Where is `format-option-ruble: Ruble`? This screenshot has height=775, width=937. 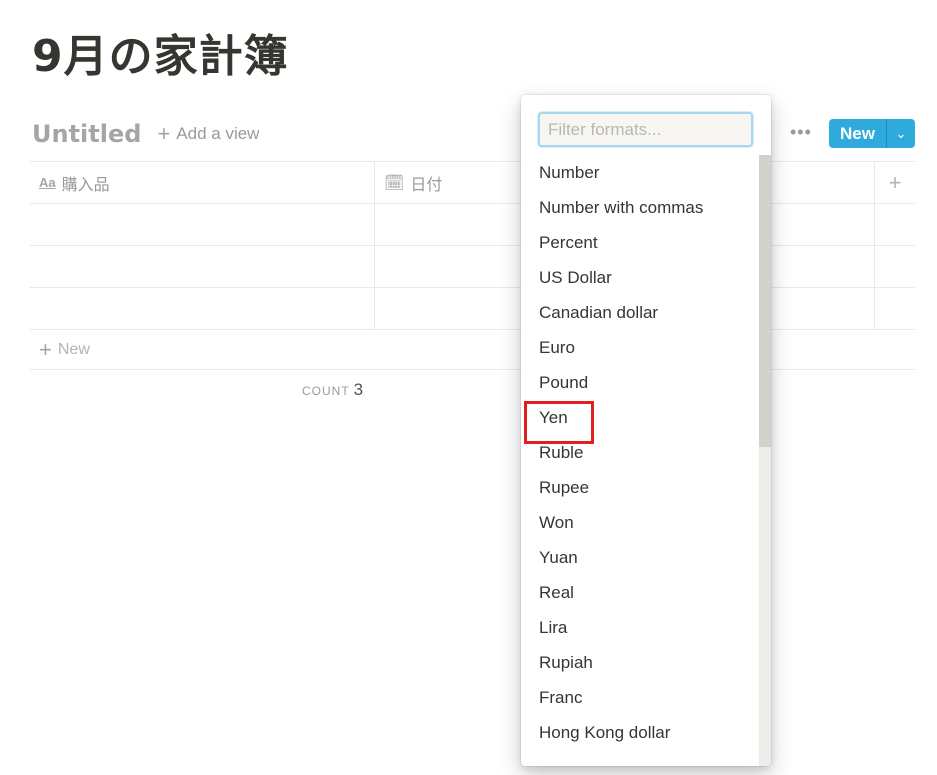
format-option-ruble: Ruble is located at coordinates (640, 452).